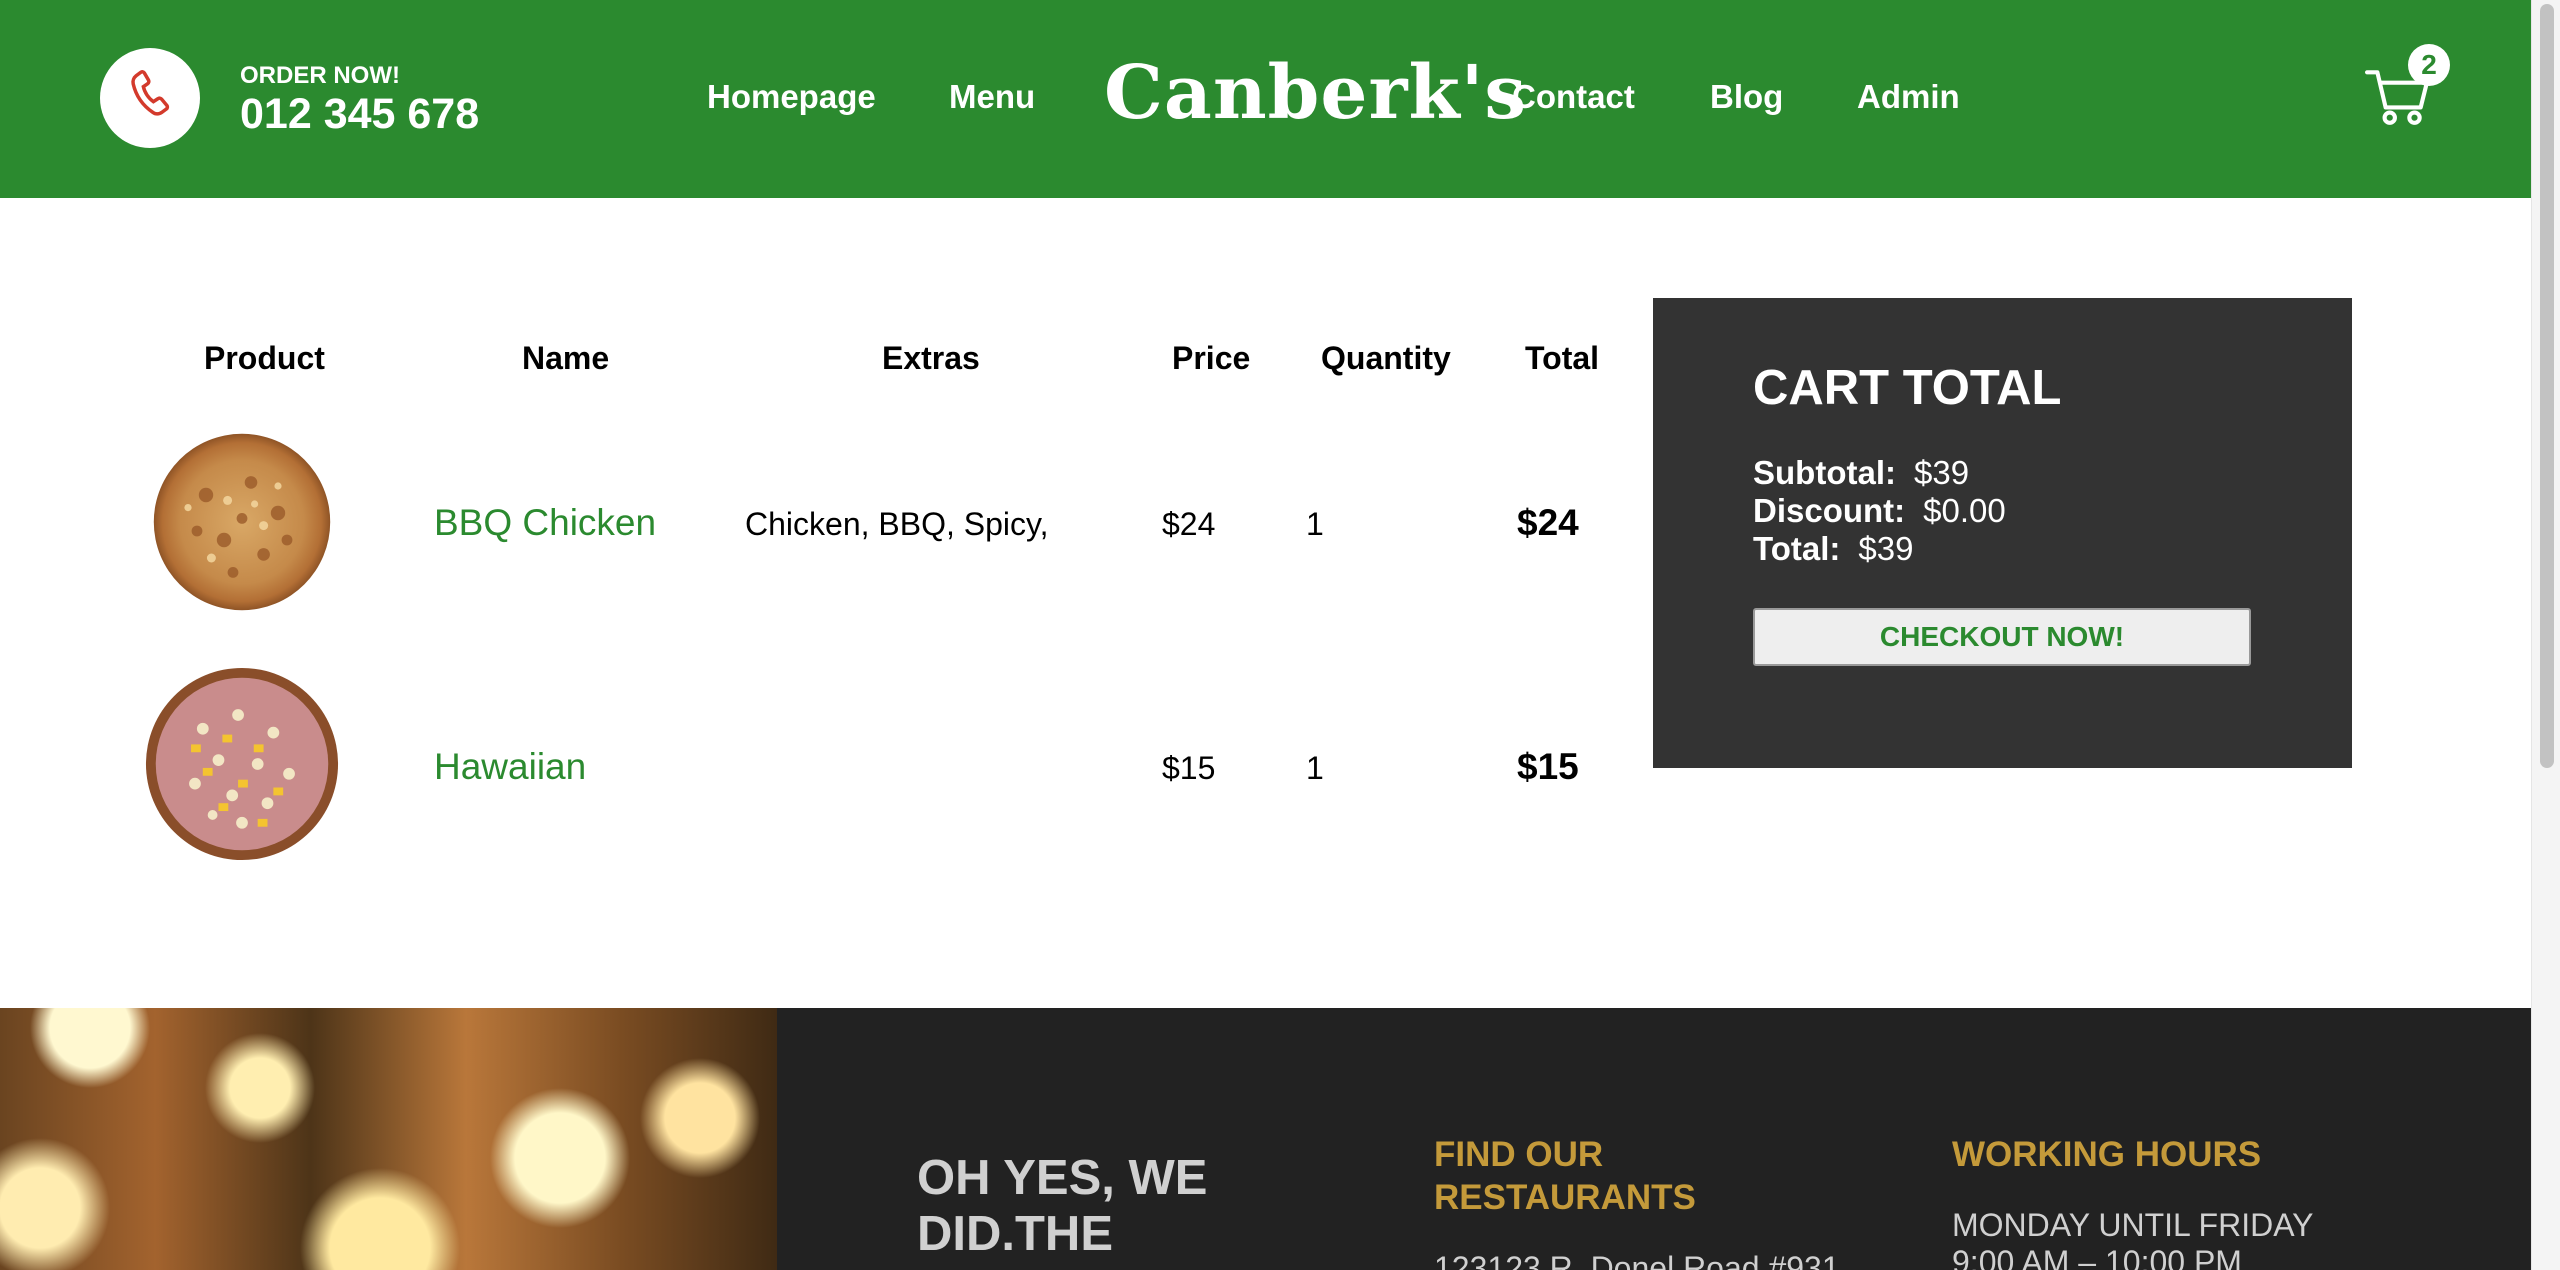 The width and height of the screenshot is (2560, 1270). What do you see at coordinates (360, 114) in the screenshot?
I see `order-phone-number: 012 345 678` at bounding box center [360, 114].